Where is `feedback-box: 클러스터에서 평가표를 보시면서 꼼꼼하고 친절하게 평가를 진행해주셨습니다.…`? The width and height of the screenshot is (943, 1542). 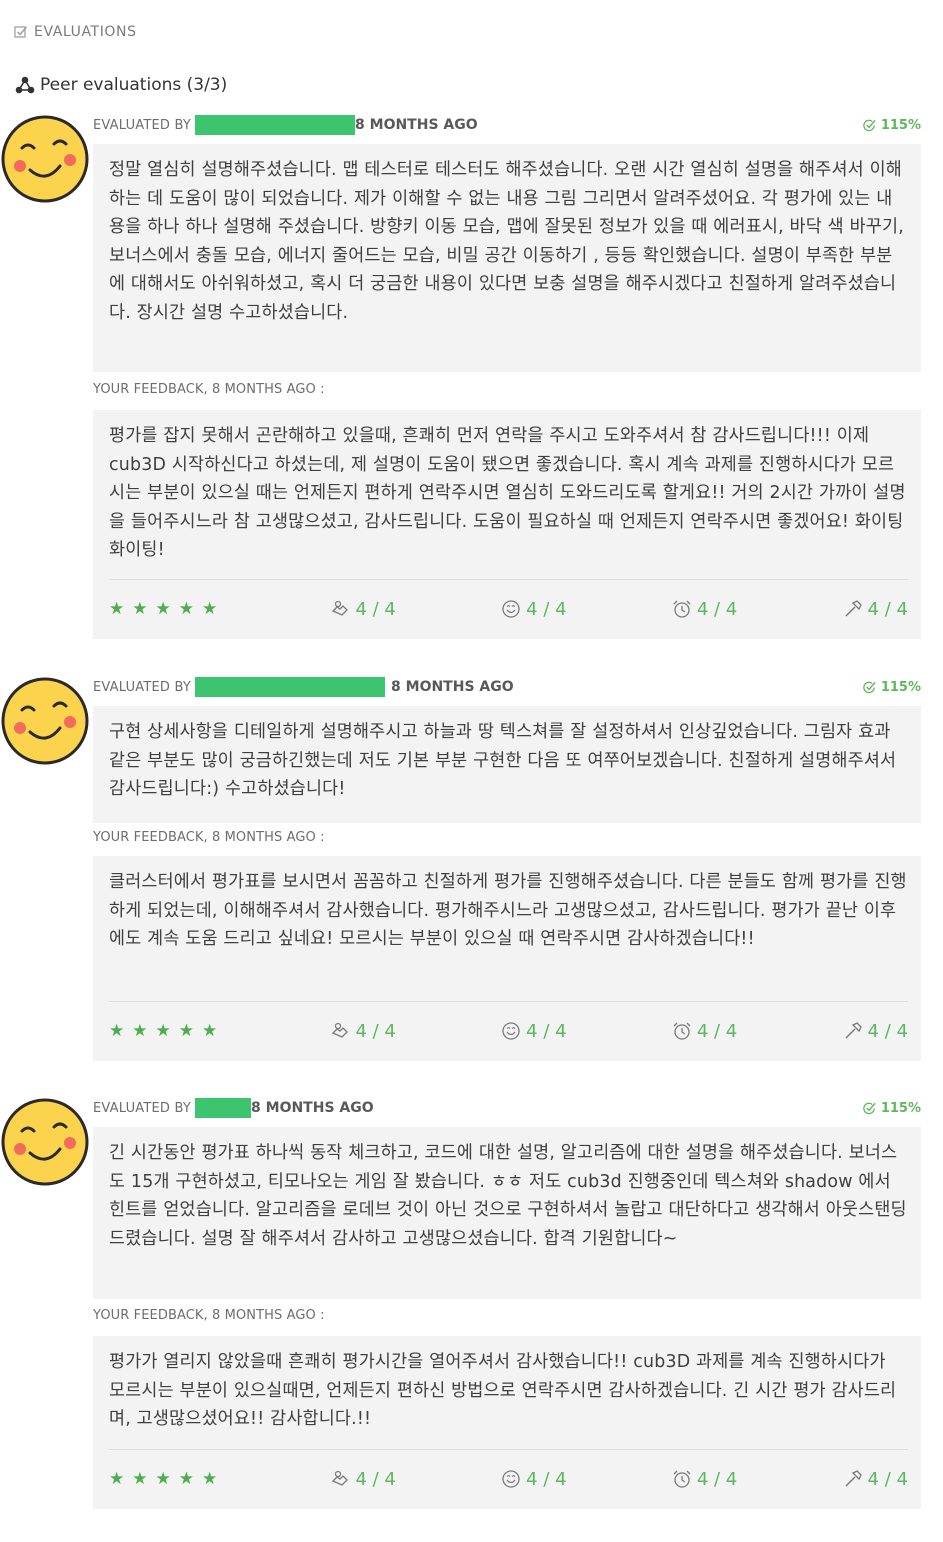 feedback-box: 클러스터에서 평가표를 보시면서 꼼꼼하고 친절하게 평가를 진행해주셨습니다.… is located at coordinates (507, 958).